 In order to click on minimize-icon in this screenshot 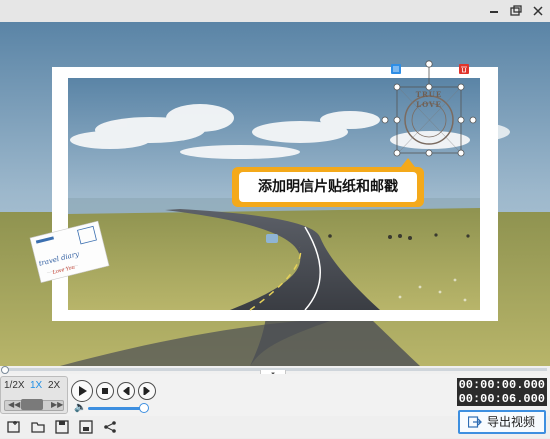, I will do `click(494, 11)`.